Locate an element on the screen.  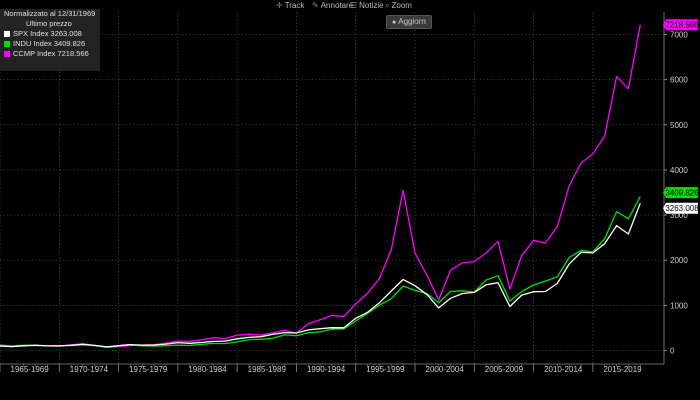
y-tick-label: 7000 is located at coordinates (679, 35).